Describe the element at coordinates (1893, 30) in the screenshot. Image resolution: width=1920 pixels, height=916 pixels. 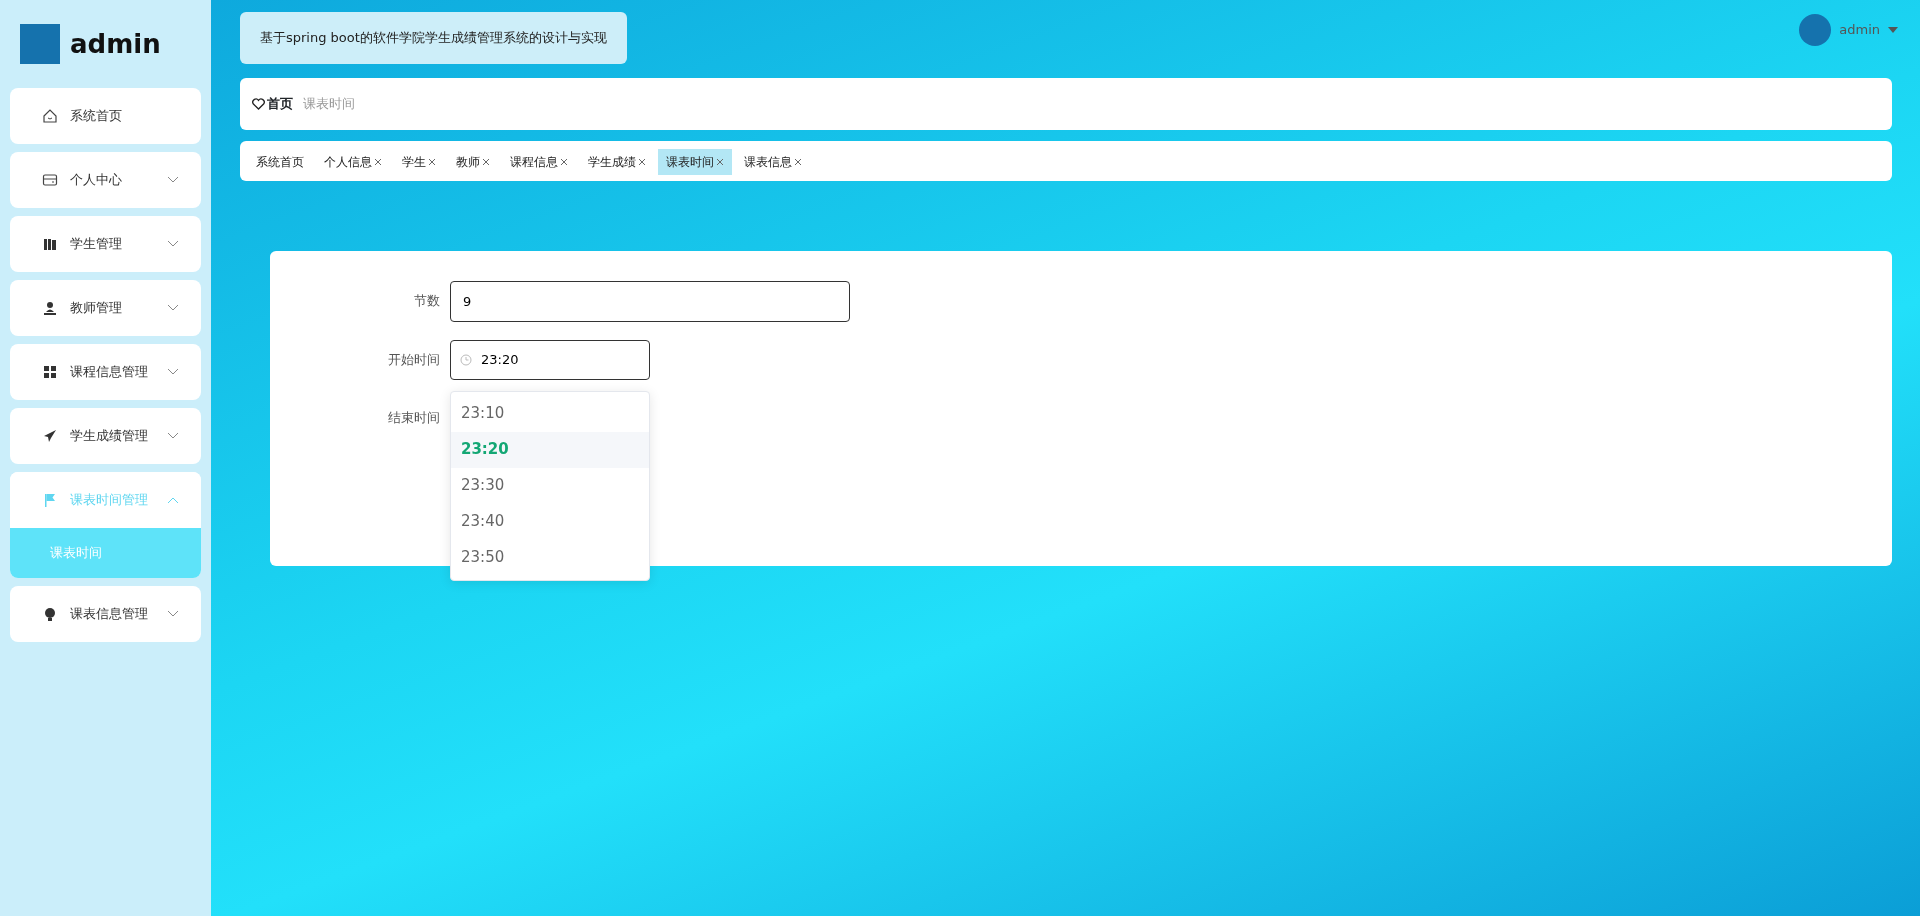
I see `caret-icon` at that location.